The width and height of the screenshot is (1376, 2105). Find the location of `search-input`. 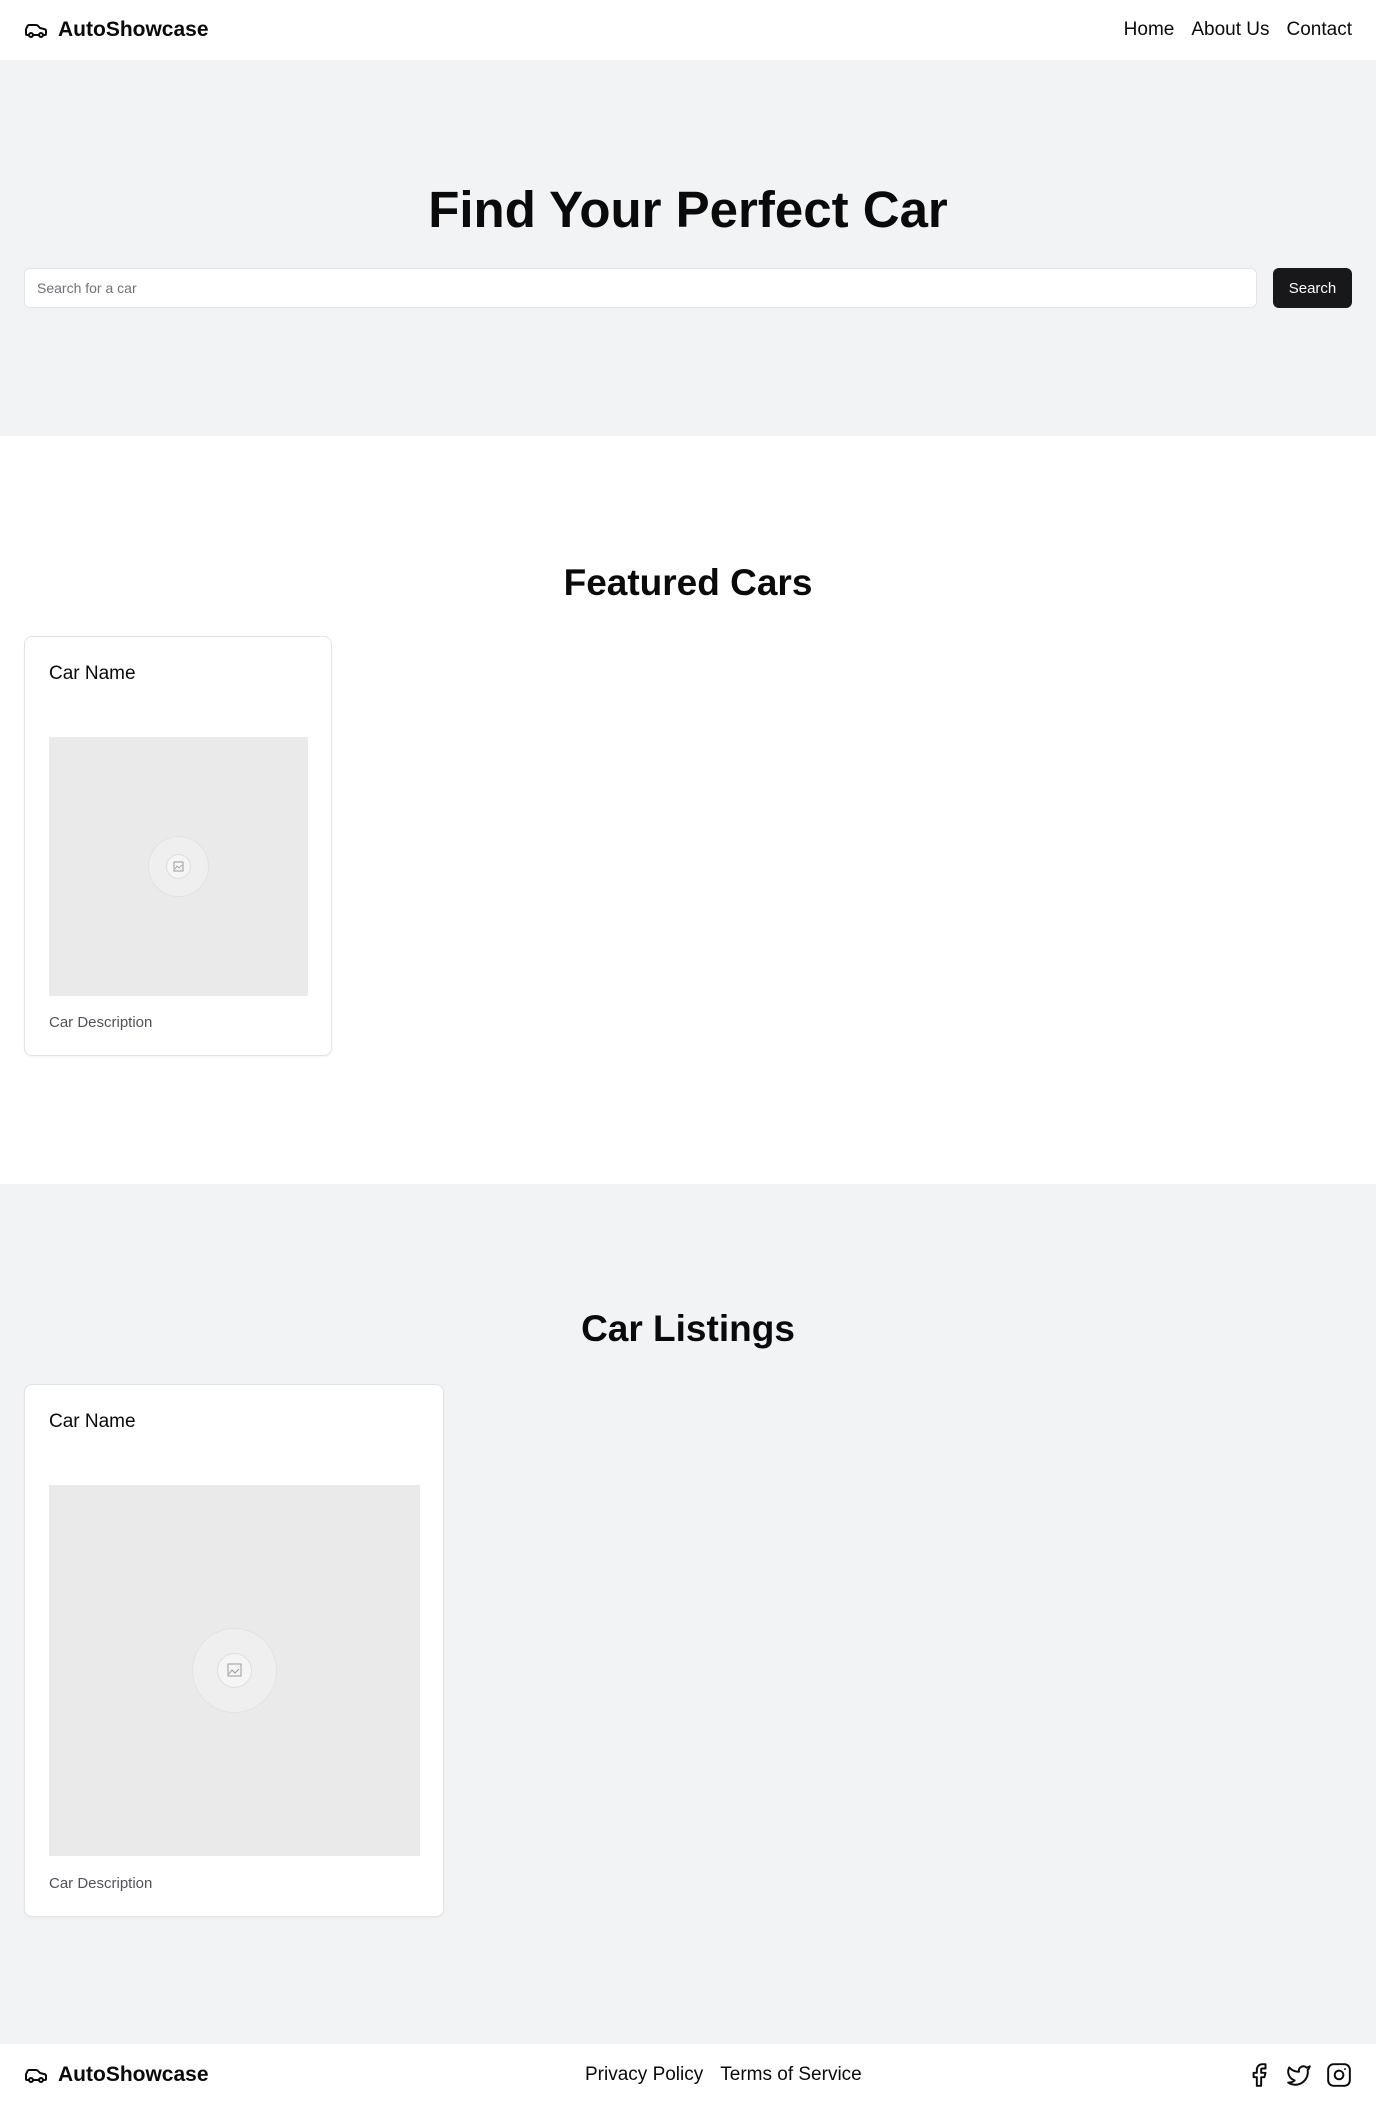

search-input is located at coordinates (640, 288).